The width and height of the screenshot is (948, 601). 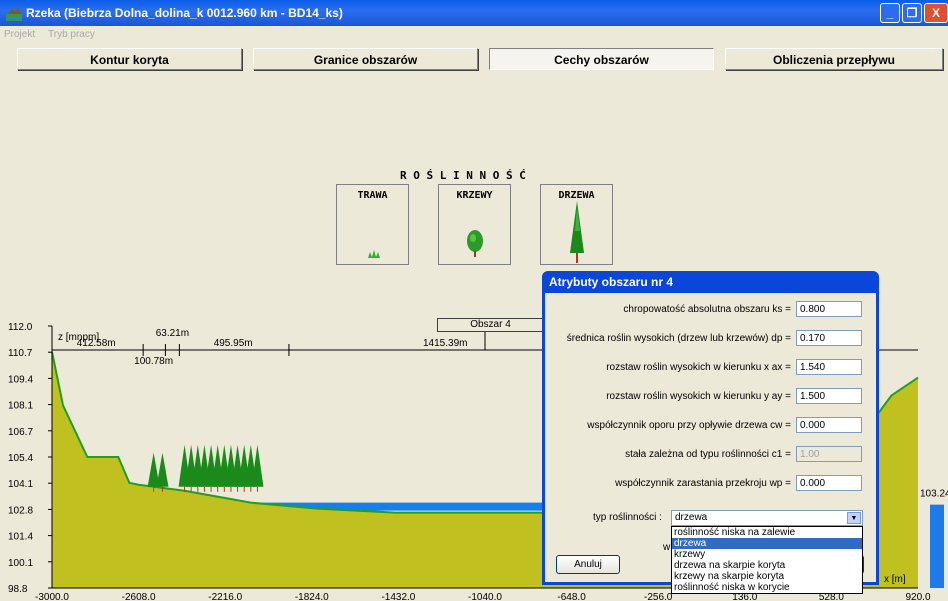 What do you see at coordinates (767, 543) in the screenshot?
I see `dropdown-option-selected: drzewa` at bounding box center [767, 543].